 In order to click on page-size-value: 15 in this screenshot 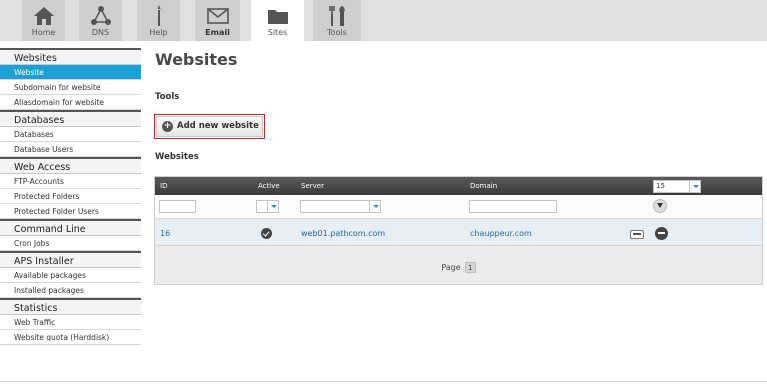, I will do `click(660, 186)`.